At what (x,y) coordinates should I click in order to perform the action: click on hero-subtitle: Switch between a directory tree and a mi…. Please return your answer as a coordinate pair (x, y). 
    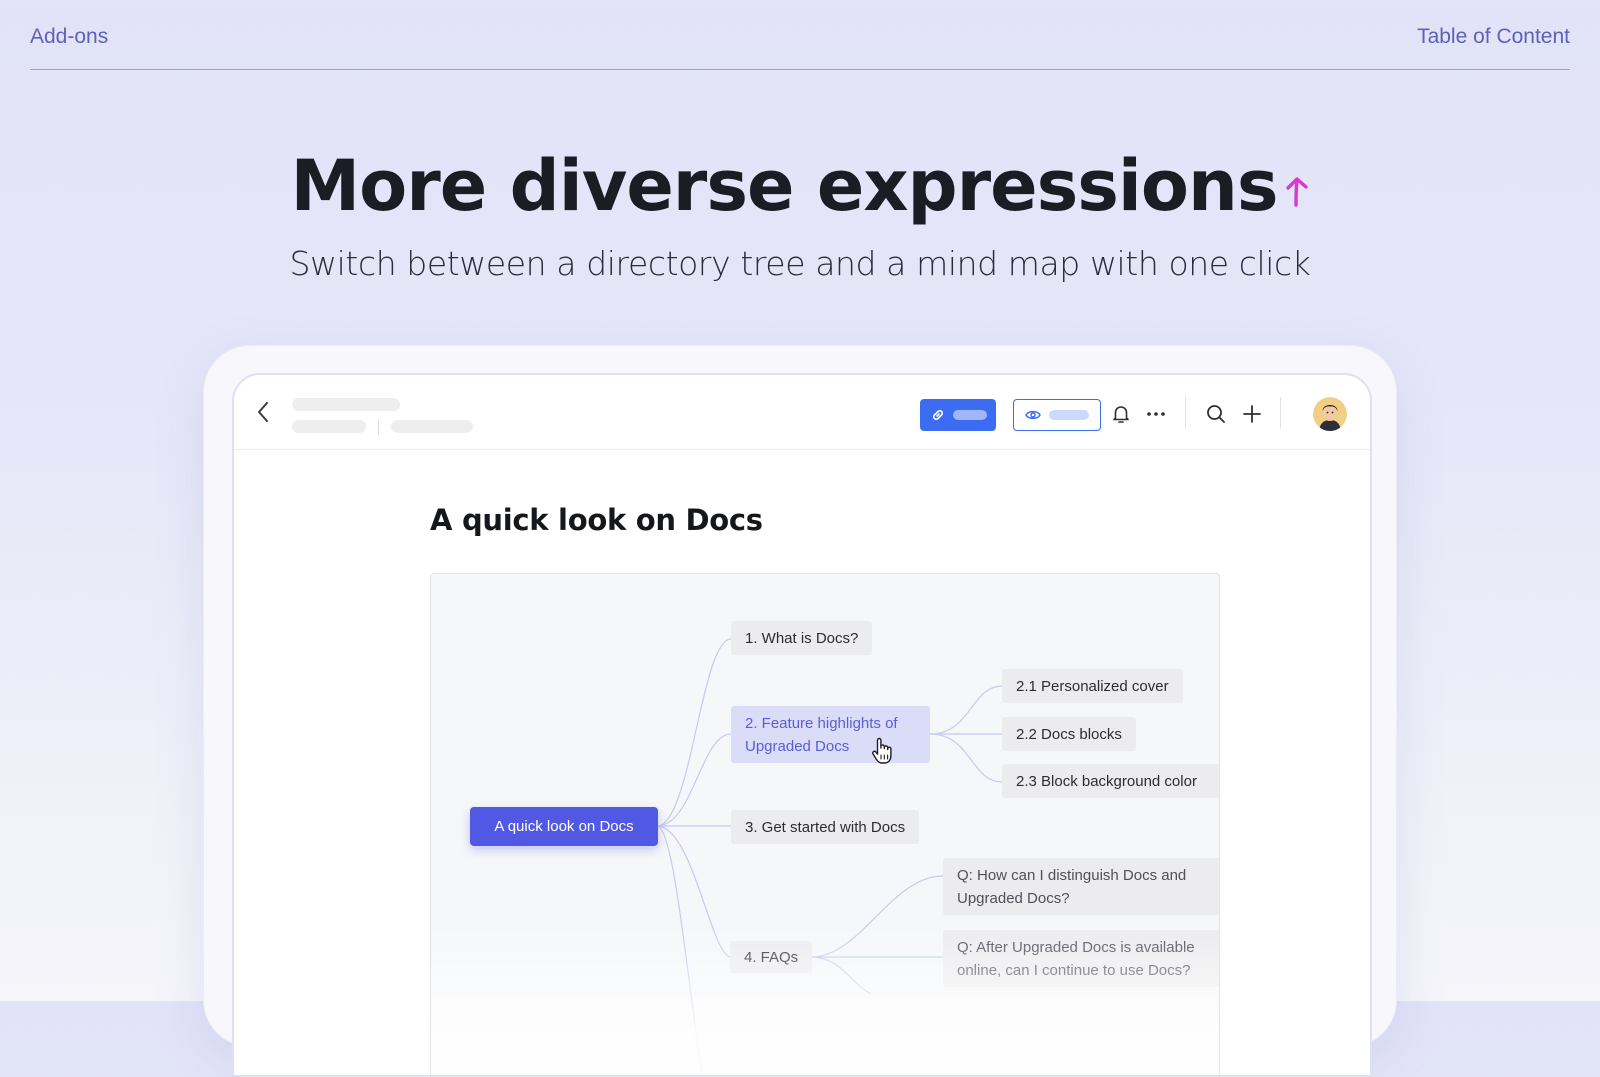
    Looking at the image, I should click on (800, 263).